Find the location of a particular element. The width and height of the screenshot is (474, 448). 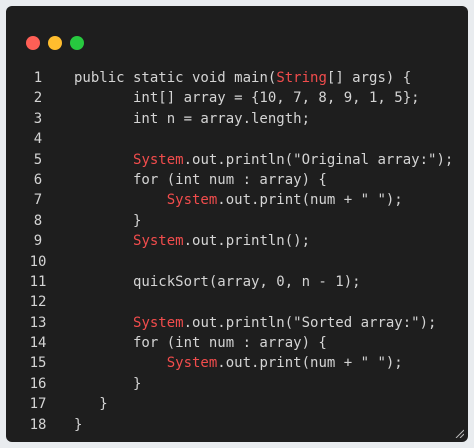

code-text: System.out.println(); is located at coordinates (192, 241).